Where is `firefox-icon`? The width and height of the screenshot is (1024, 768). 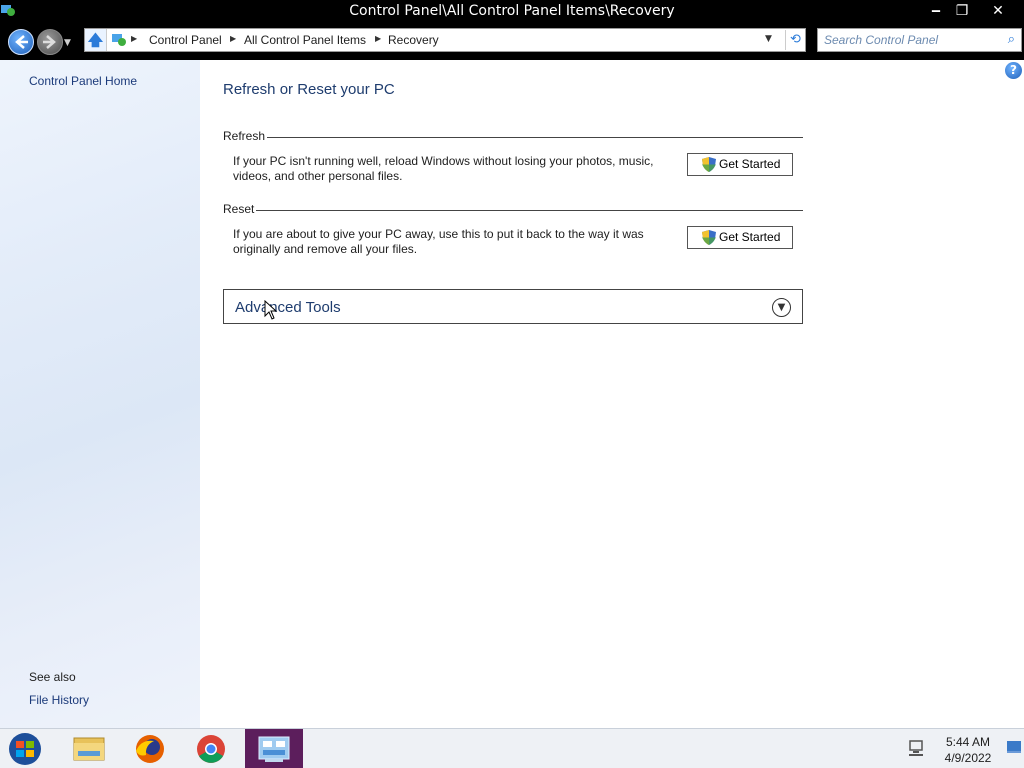
firefox-icon is located at coordinates (150, 749).